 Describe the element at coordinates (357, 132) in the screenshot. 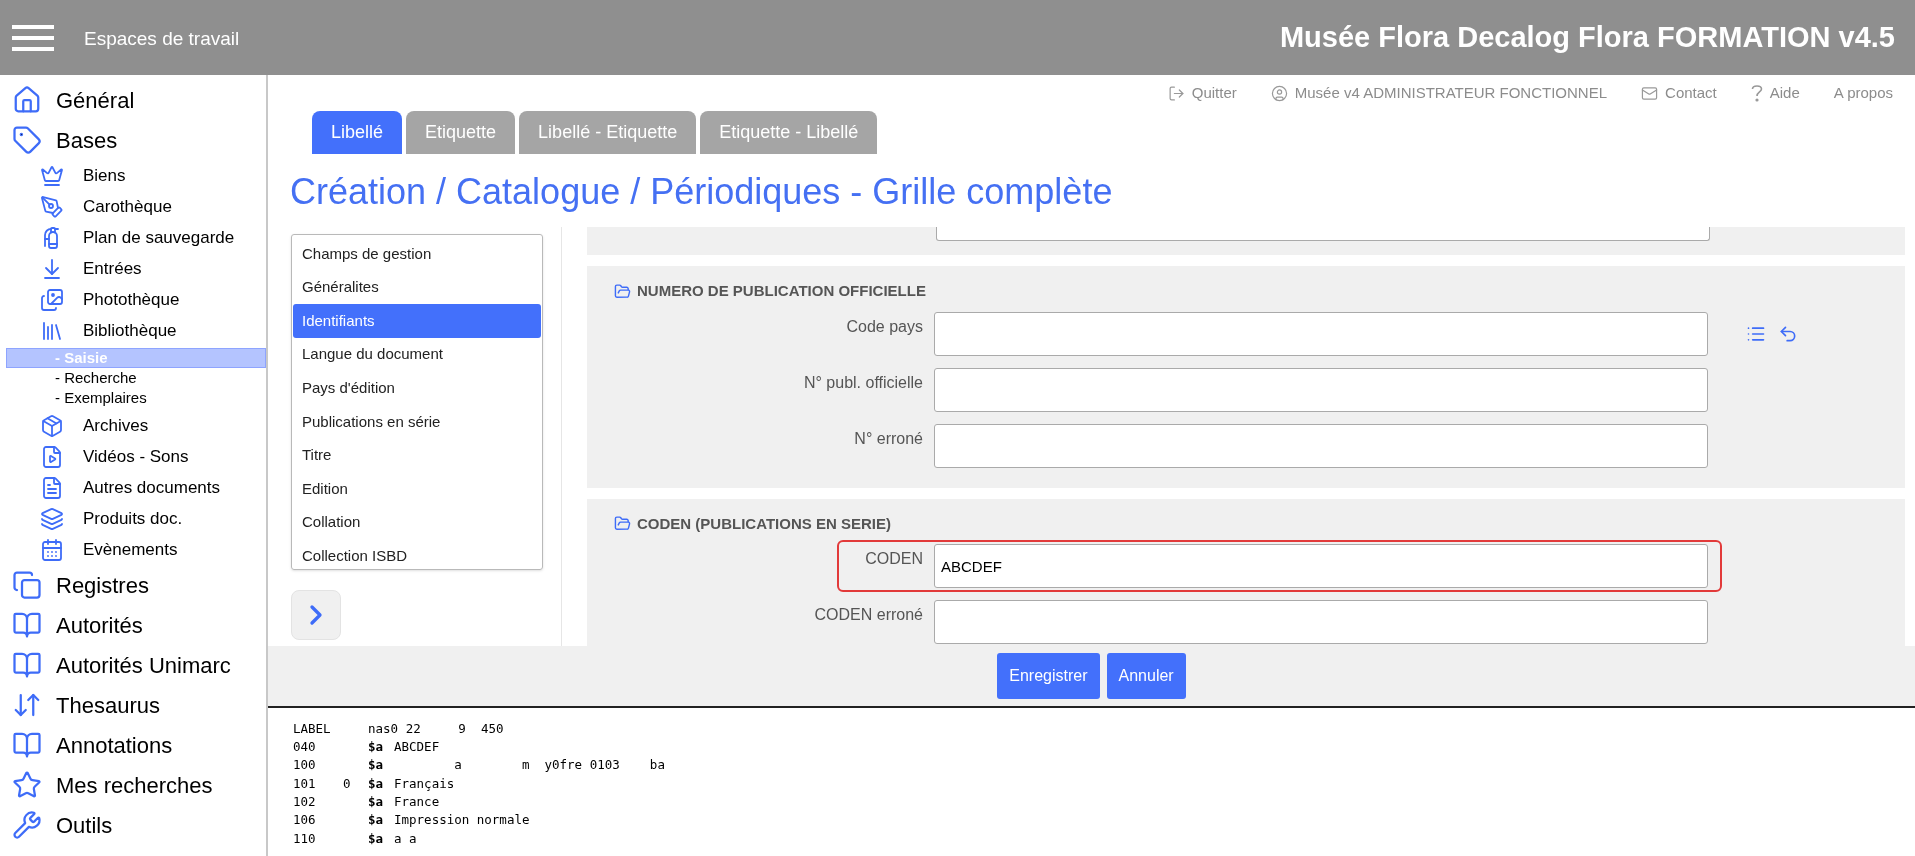

I see `tab: Libellé` at that location.